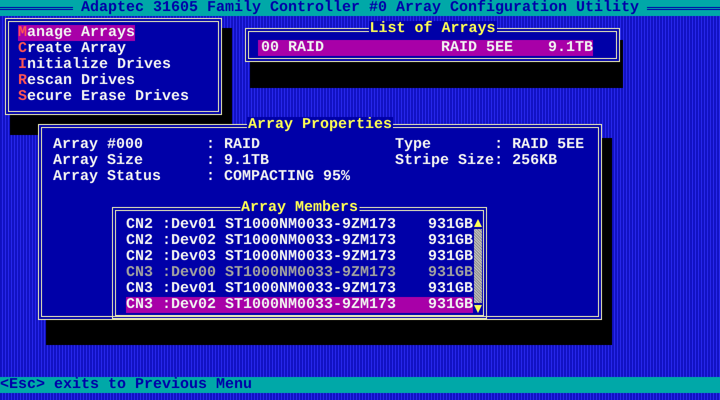 The width and height of the screenshot is (720, 400). What do you see at coordinates (299, 225) in the screenshot?
I see `member-row: CN2 :Dev01 ST1000NM0033-9ZM173 931GB` at bounding box center [299, 225].